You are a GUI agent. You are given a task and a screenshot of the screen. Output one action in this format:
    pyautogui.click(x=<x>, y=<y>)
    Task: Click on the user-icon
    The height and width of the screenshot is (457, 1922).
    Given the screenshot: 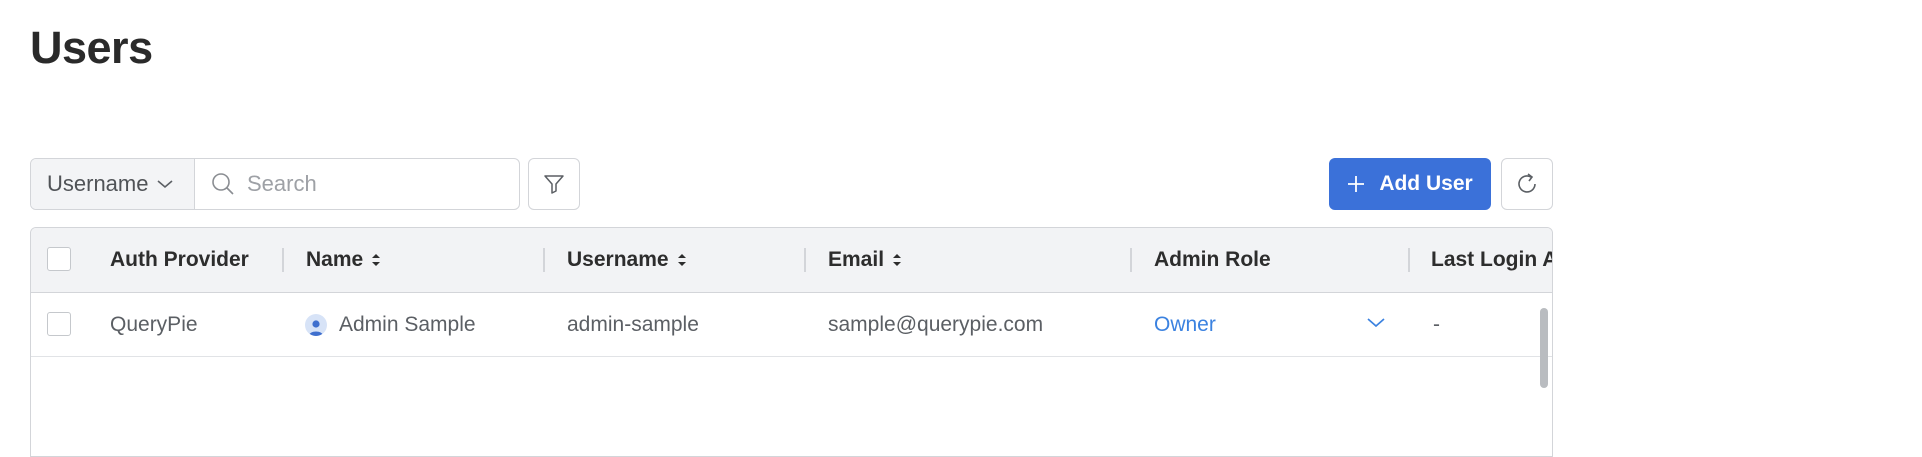 What is the action you would take?
    pyautogui.click(x=316, y=327)
    